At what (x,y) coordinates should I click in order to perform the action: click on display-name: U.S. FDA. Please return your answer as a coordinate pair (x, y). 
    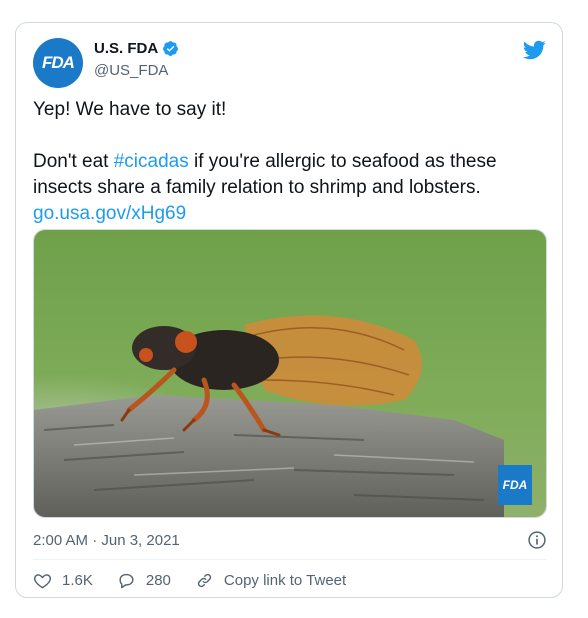
    Looking at the image, I should click on (126, 48).